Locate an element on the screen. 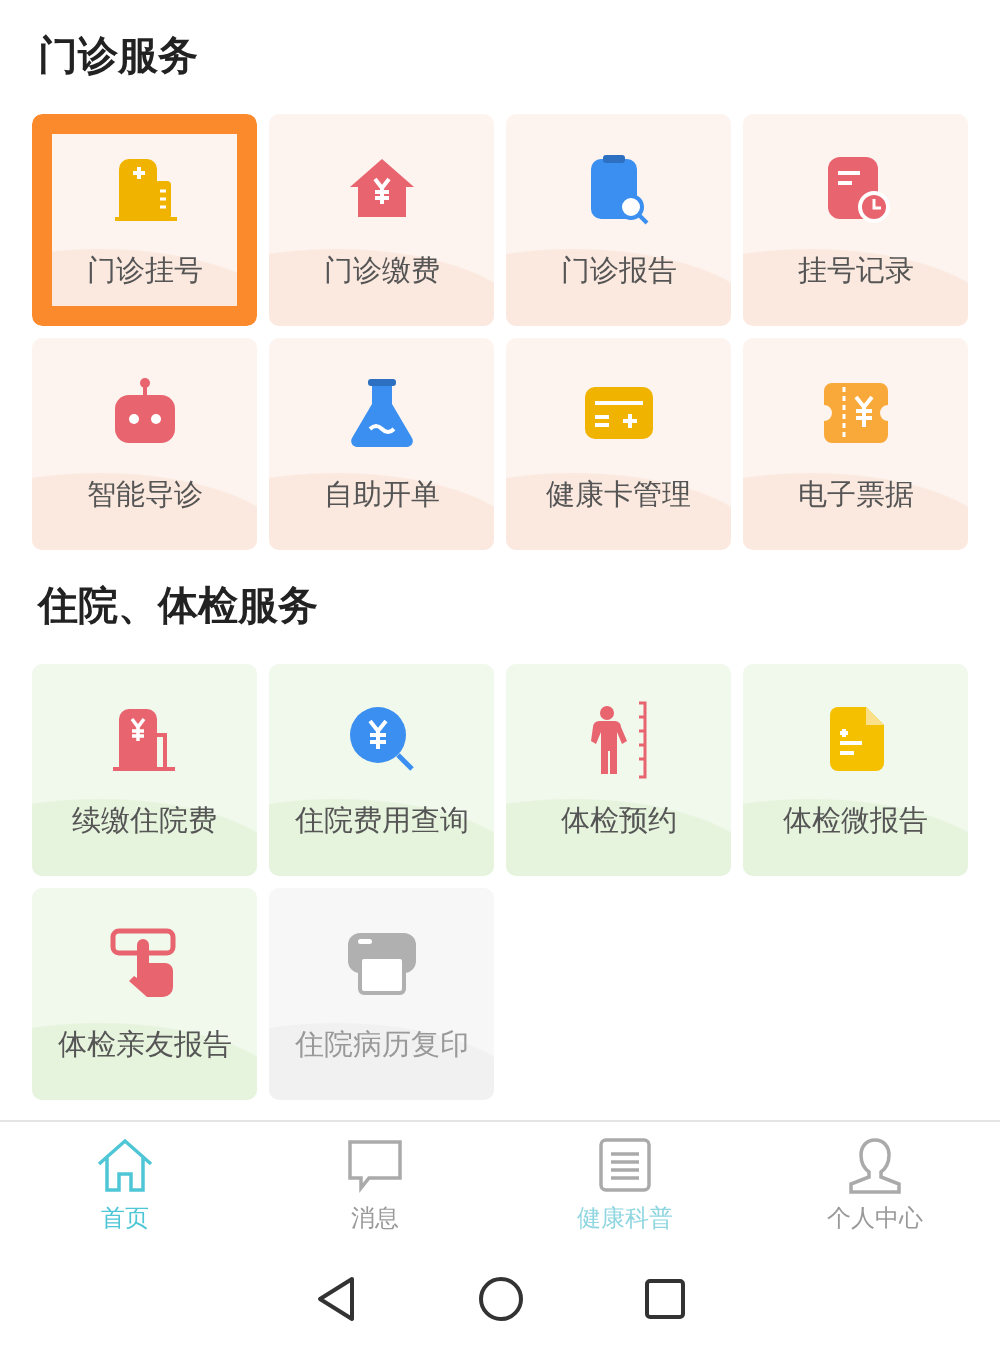 The image size is (1000, 1360). recents-button is located at coordinates (665, 1298).